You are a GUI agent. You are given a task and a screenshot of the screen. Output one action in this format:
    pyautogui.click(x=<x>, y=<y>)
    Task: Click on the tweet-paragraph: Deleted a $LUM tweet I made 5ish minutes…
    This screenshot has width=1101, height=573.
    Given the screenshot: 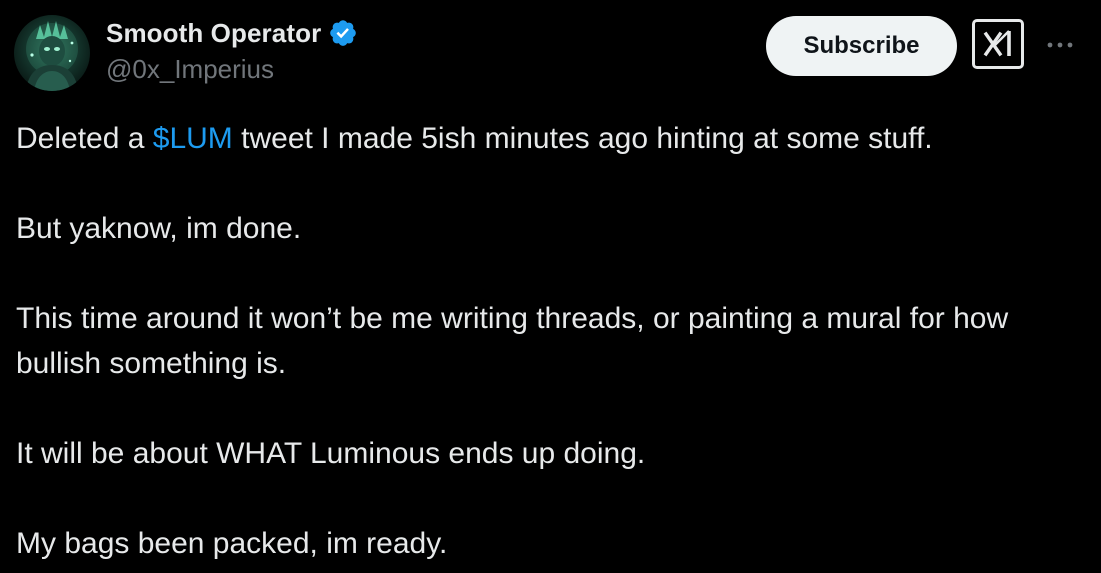 What is the action you would take?
    pyautogui.click(x=551, y=138)
    